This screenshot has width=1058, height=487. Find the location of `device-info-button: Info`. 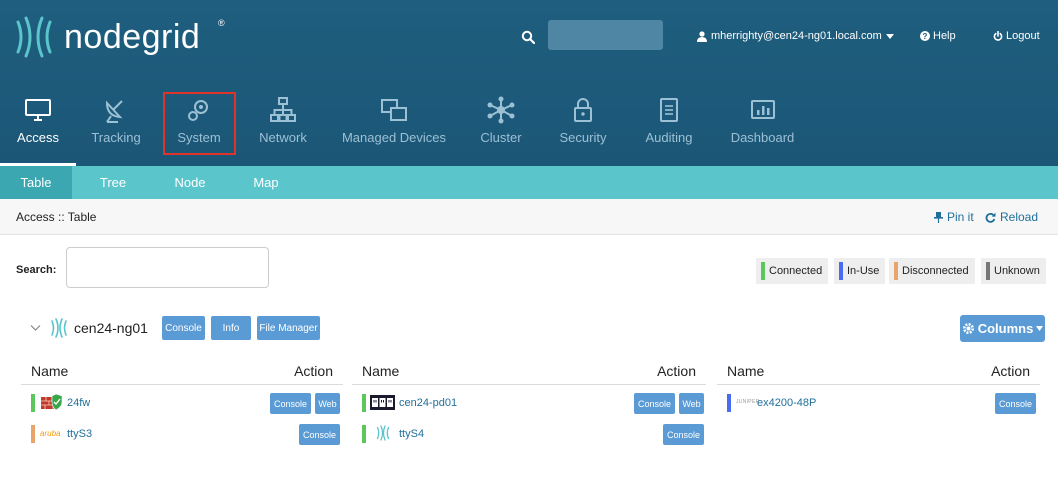

device-info-button: Info is located at coordinates (231, 328).